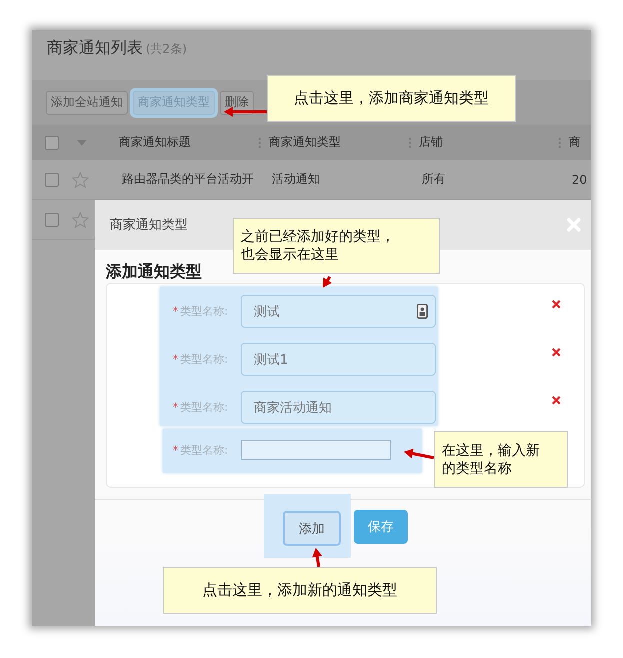 Image resolution: width=623 pixels, height=658 pixels. What do you see at coordinates (422, 311) in the screenshot?
I see `contact-card-icon` at bounding box center [422, 311].